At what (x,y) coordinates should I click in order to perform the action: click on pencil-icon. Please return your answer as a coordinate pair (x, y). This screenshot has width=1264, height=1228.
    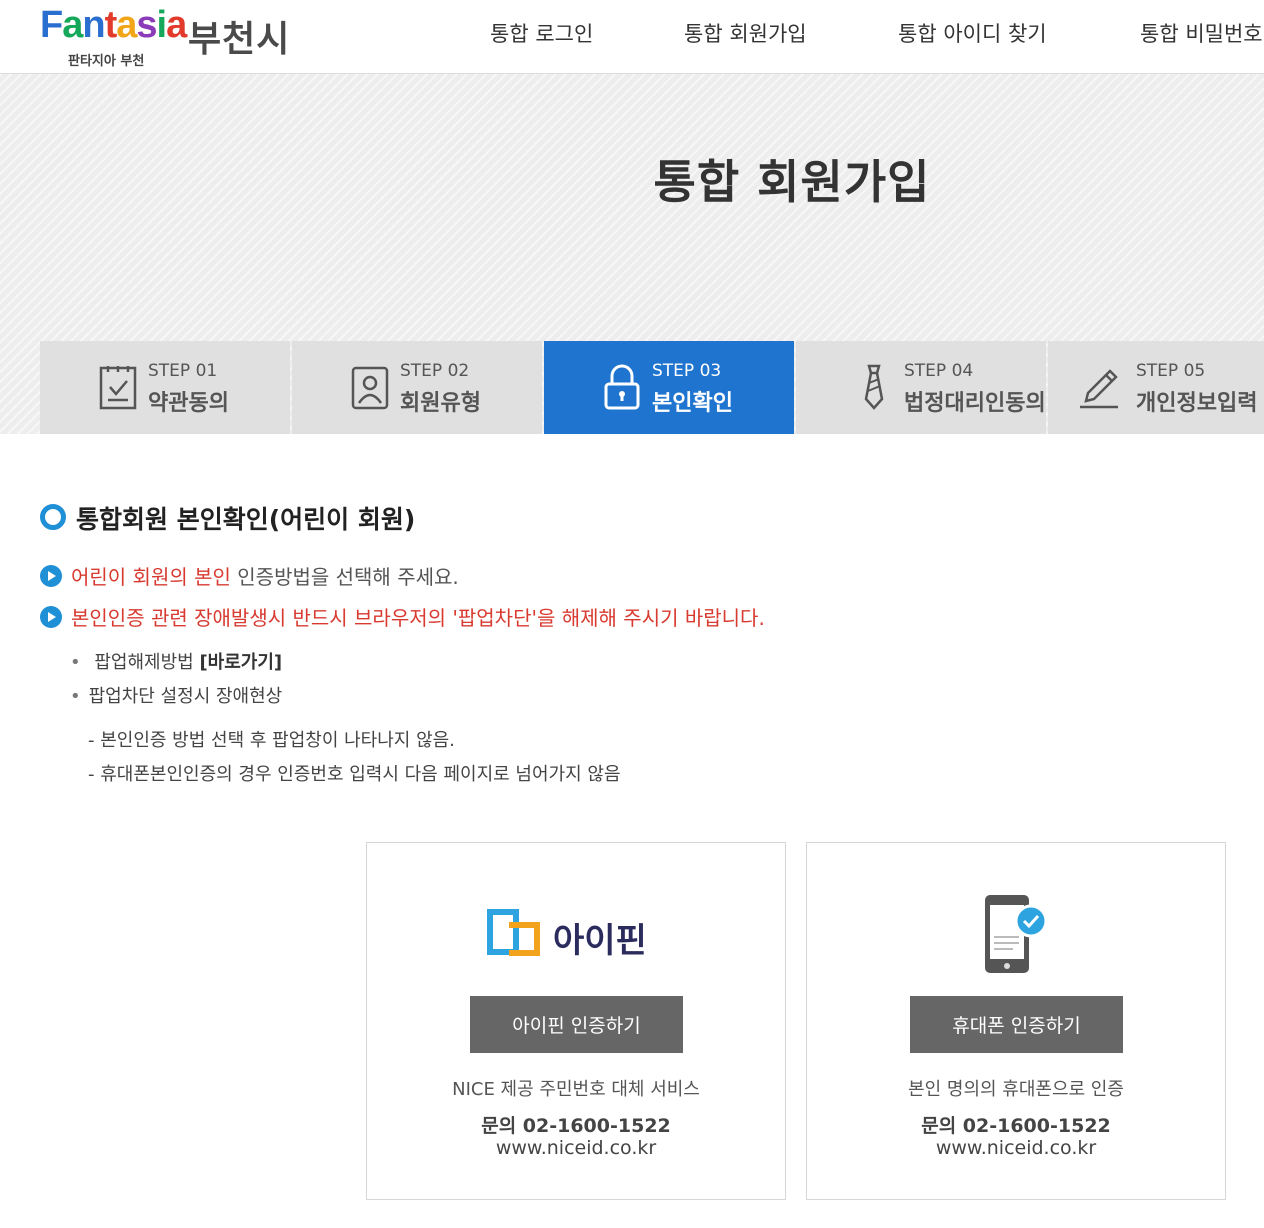
    Looking at the image, I should click on (1099, 389).